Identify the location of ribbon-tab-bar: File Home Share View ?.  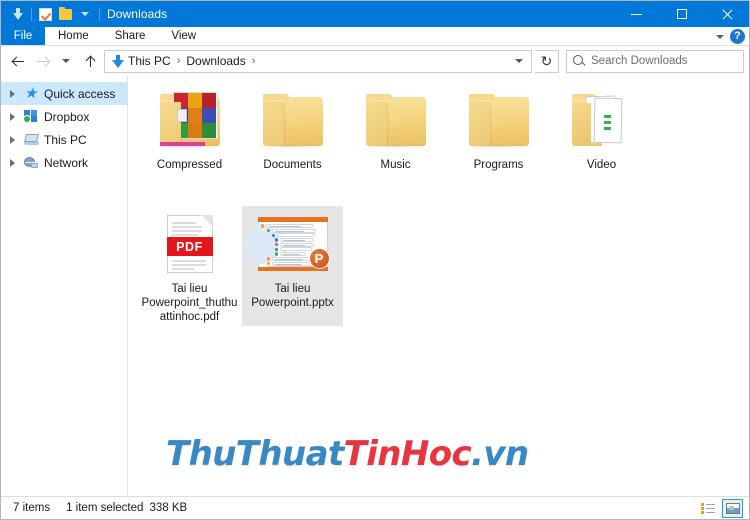
(375, 36).